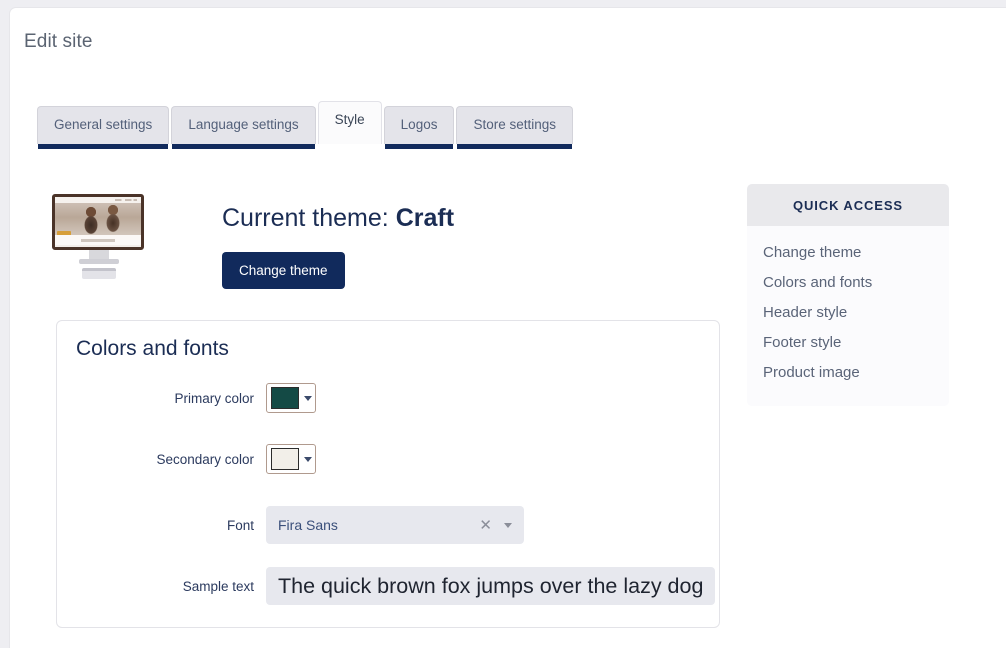 The image size is (1006, 648). I want to click on primary-color-swatch, so click(285, 398).